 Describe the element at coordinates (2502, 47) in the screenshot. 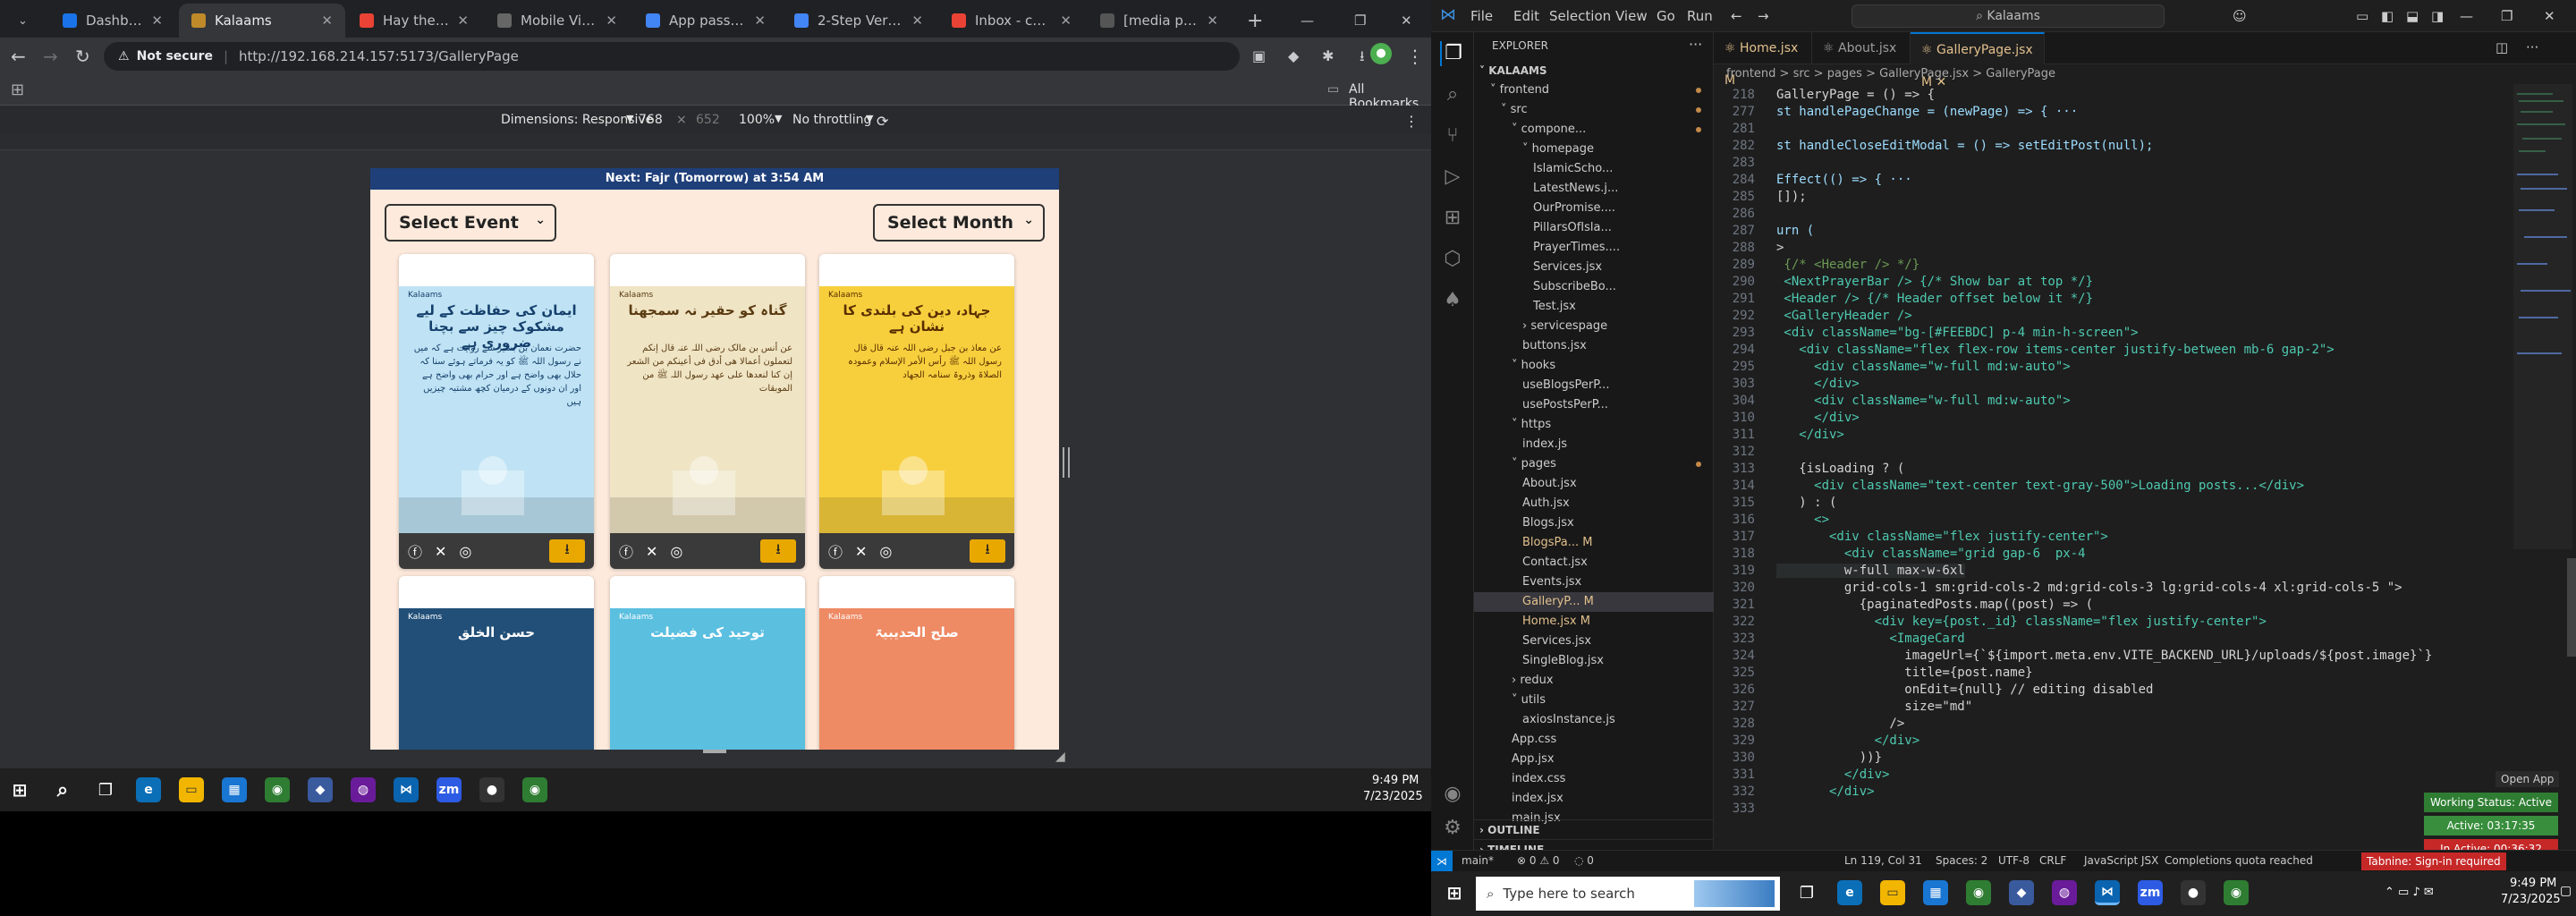

I see `split-editor-icon: ◫` at that location.